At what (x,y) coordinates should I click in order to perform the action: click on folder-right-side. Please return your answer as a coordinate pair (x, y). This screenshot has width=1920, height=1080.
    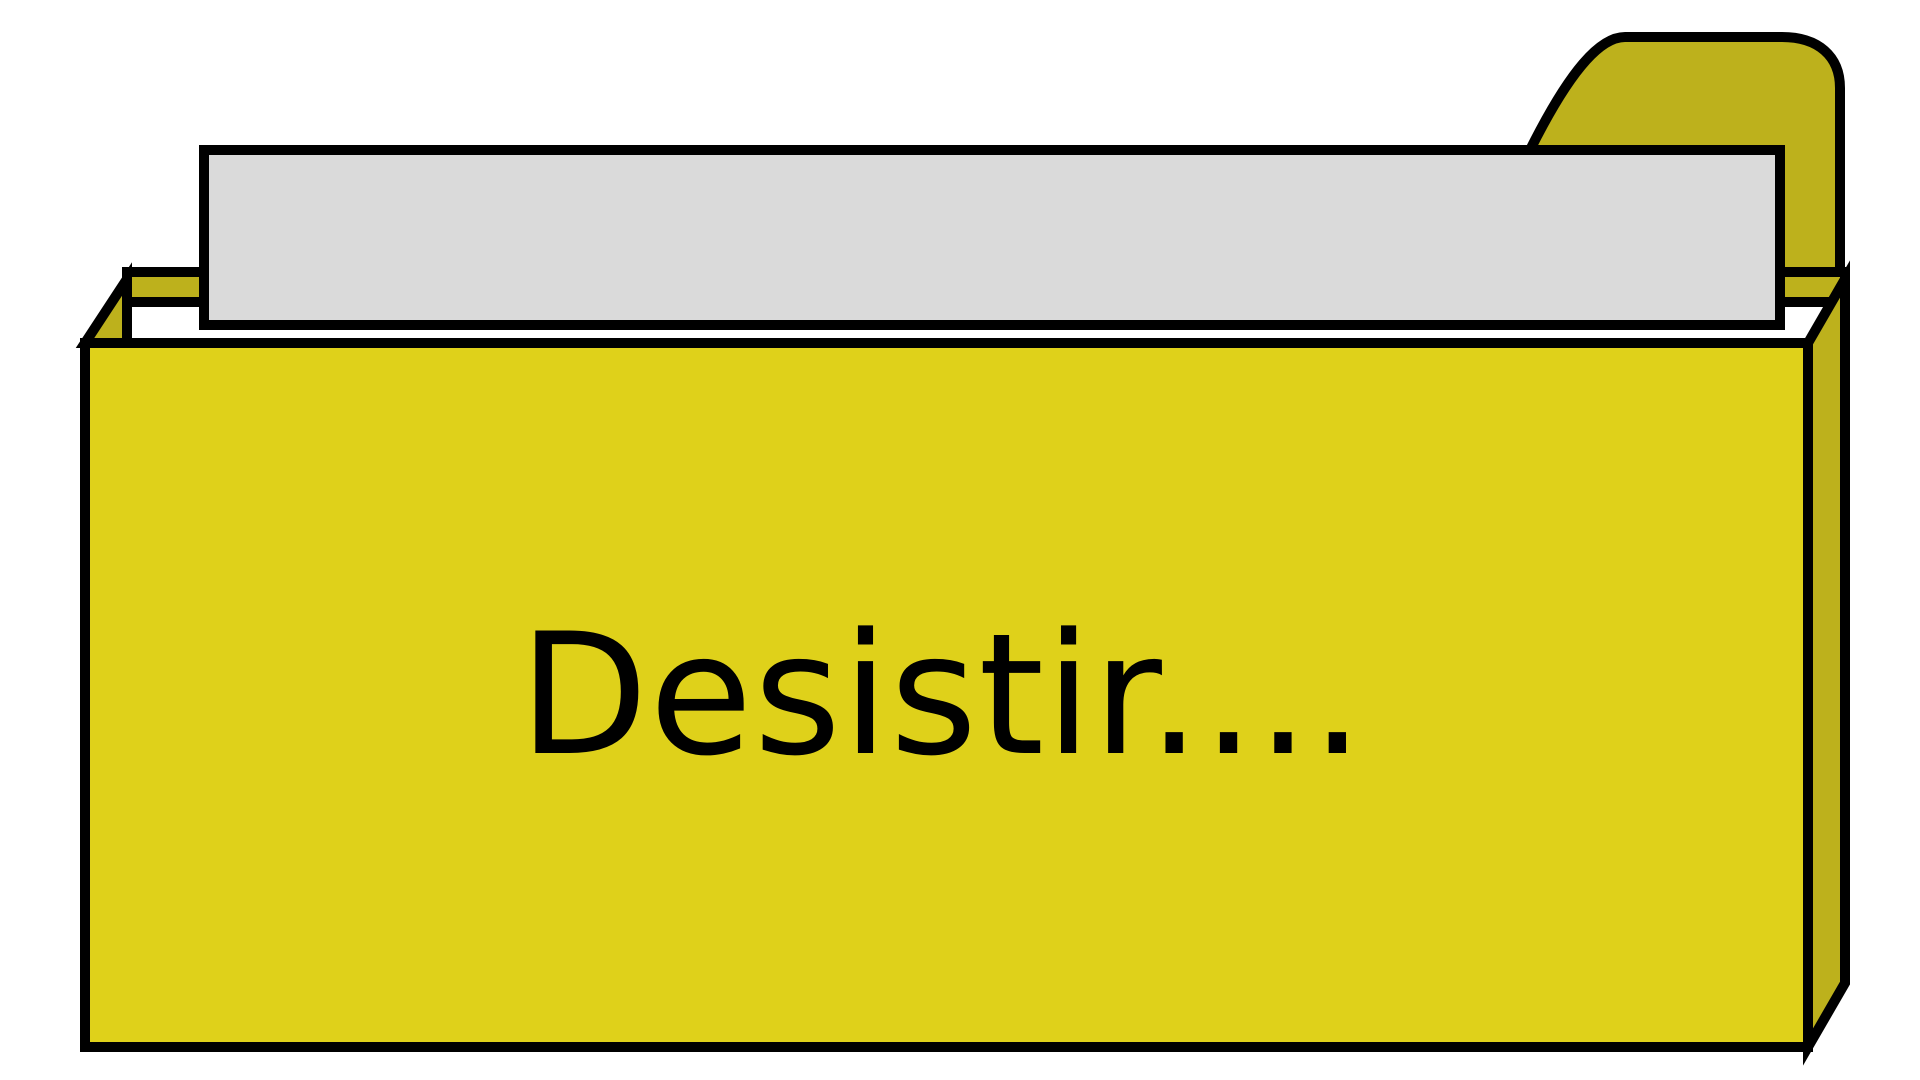
    Looking at the image, I should click on (1826, 663).